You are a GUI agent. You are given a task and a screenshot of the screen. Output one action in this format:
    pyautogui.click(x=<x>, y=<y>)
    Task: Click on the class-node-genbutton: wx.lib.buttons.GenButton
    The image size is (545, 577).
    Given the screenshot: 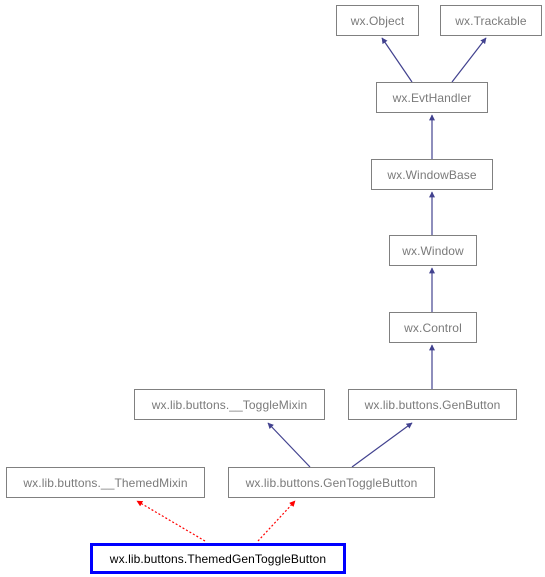 What is the action you would take?
    pyautogui.click(x=432, y=404)
    